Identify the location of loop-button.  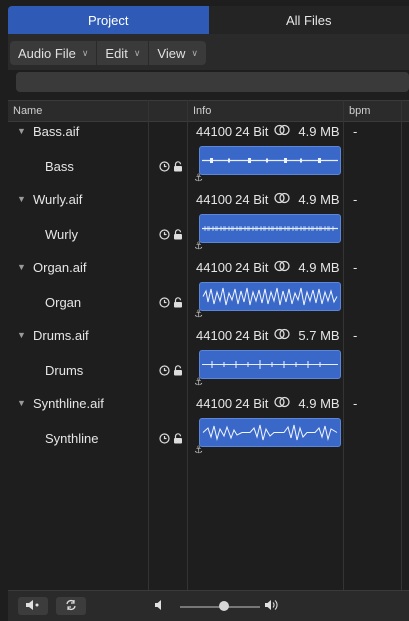
(71, 606).